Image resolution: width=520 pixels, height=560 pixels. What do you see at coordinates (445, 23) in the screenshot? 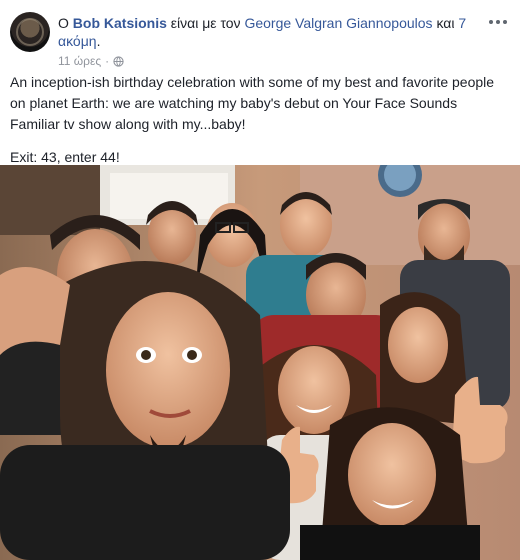
I see `and-text: και` at bounding box center [445, 23].